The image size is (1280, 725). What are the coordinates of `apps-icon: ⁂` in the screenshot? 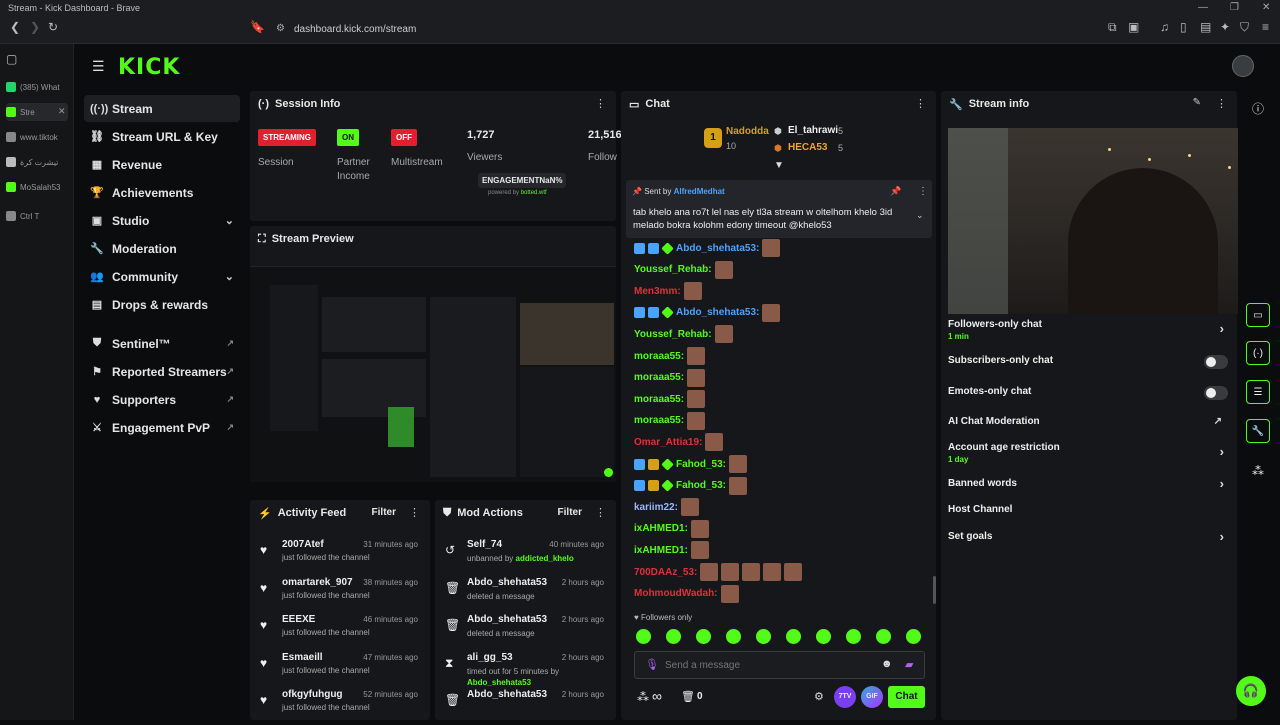 It's located at (1258, 471).